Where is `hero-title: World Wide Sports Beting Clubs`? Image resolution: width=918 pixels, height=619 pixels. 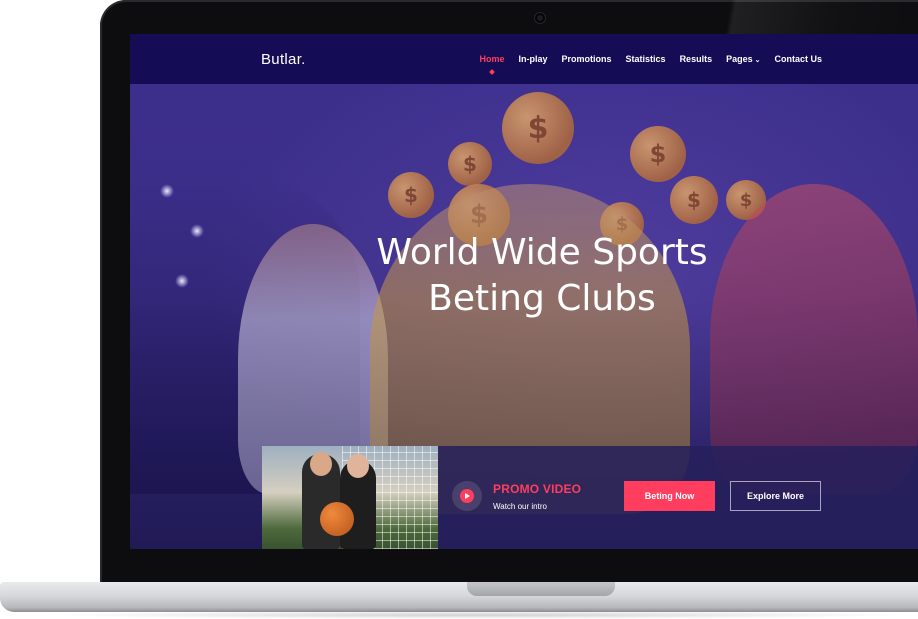
hero-title: World Wide Sports Beting Clubs is located at coordinates (524, 276).